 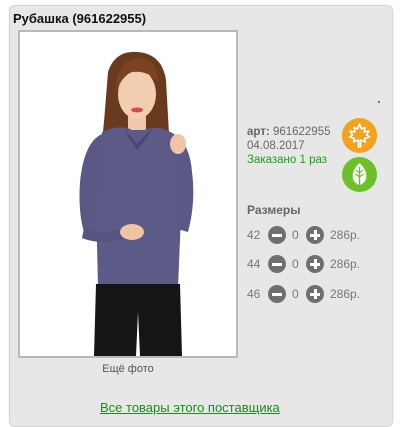 I want to click on ordered-count: Заказано 1 раз, so click(x=287, y=160).